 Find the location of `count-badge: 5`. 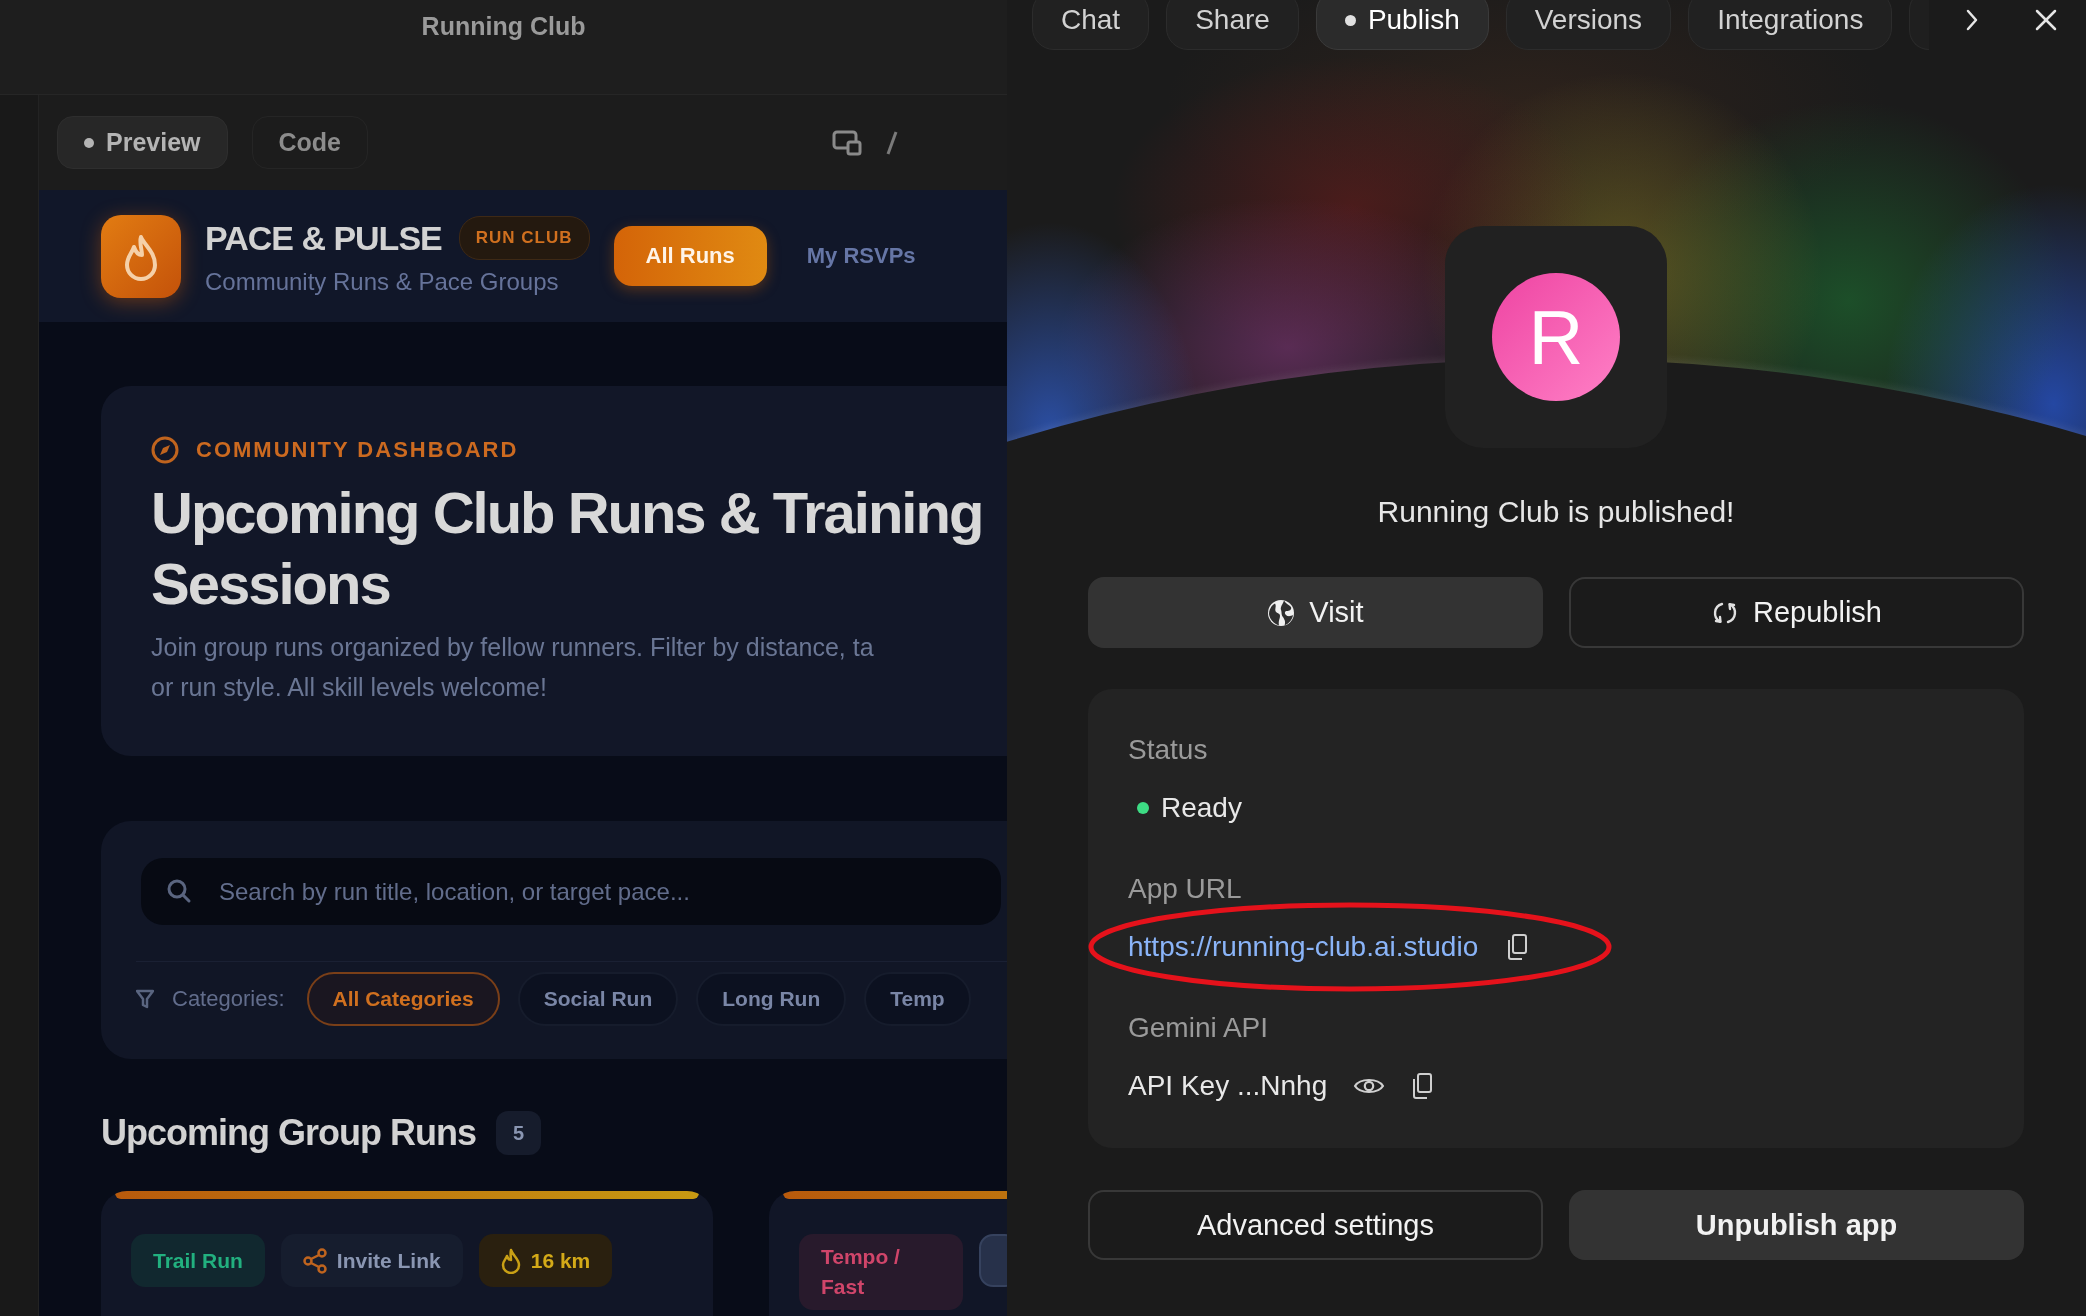

count-badge: 5 is located at coordinates (518, 1133).